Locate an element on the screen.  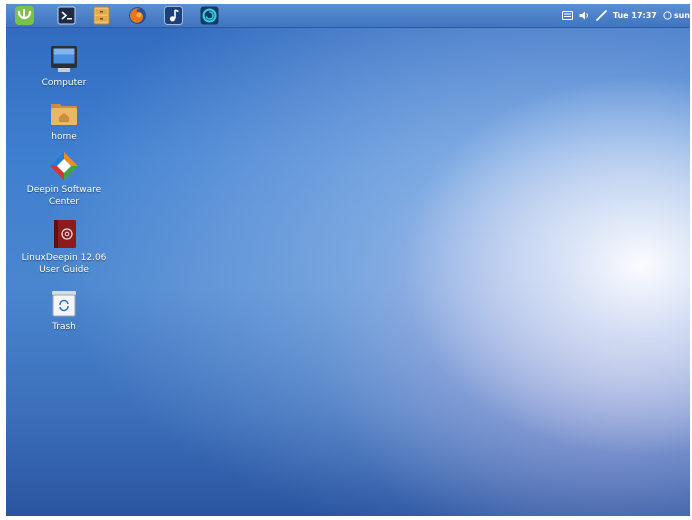
system-tray: Tue 17:37 sun is located at coordinates (625, 15).